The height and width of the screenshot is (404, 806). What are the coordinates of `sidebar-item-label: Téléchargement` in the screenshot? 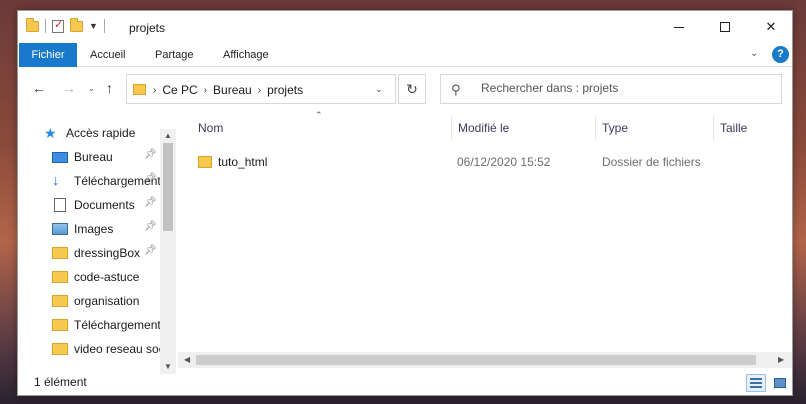 It's located at (117, 325).